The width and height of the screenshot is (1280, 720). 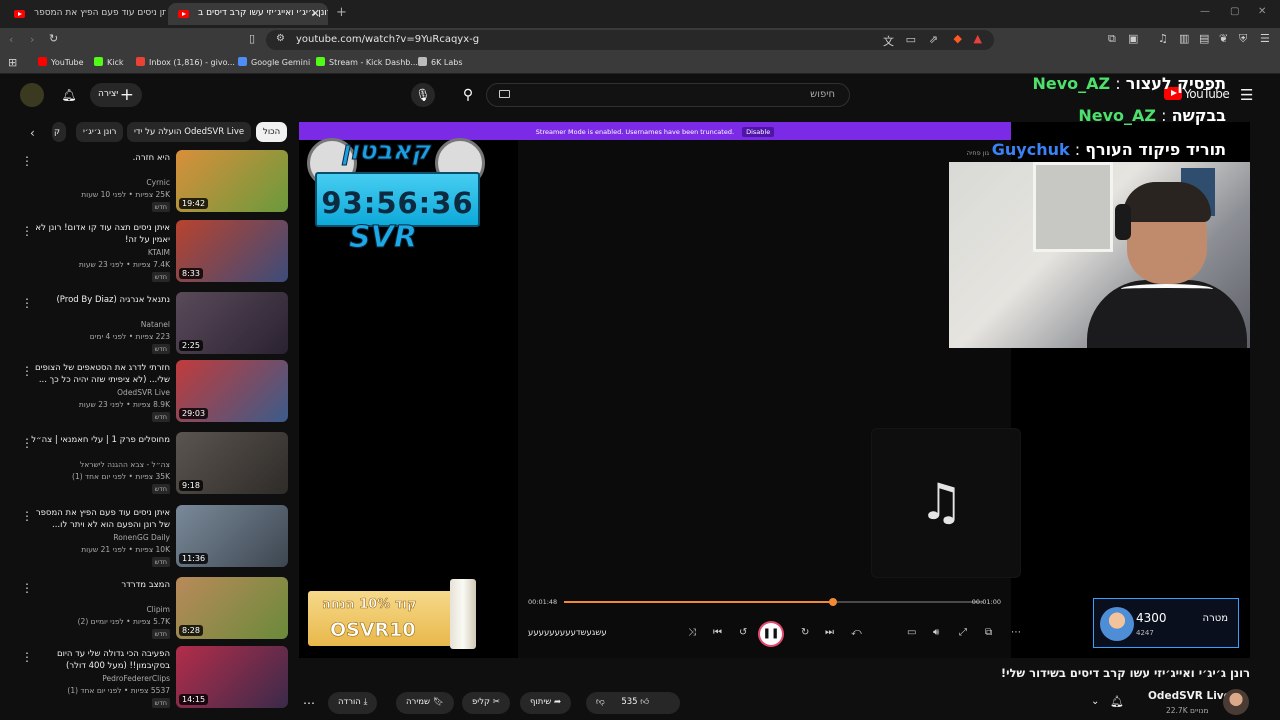 What do you see at coordinates (125, 464) in the screenshot?
I see `video-item-channel: צה״ל - צבא ההגנה לישראל` at bounding box center [125, 464].